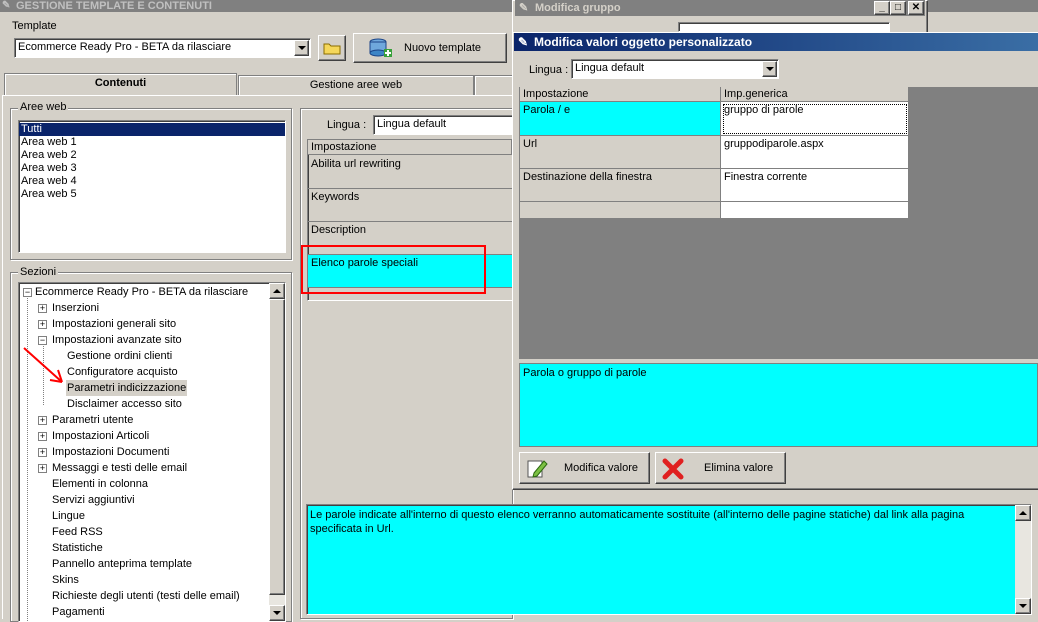  I want to click on tree-item: Impostazioni generali sito, so click(114, 324).